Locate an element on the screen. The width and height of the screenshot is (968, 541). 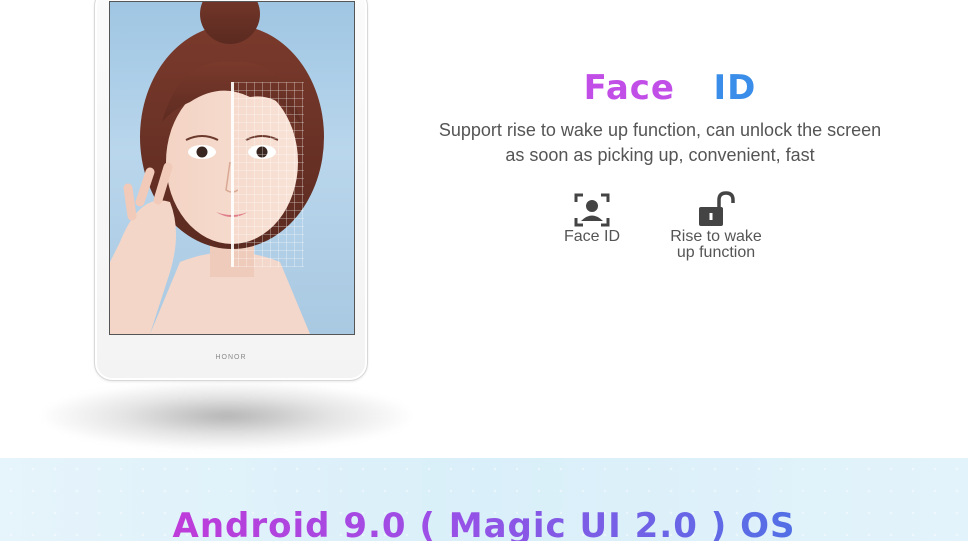
feature-item-face-id: Face ID is located at coordinates (592, 218).